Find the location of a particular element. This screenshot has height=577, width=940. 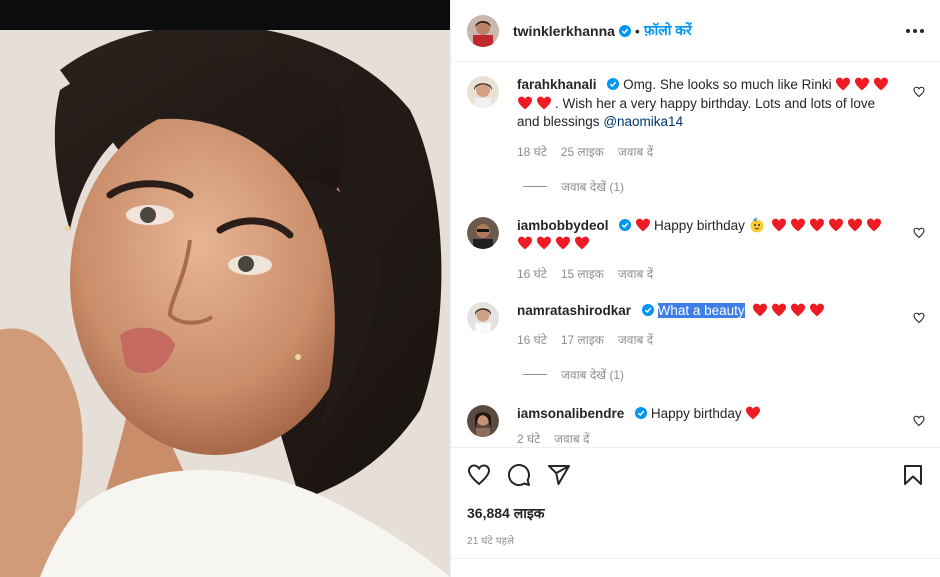

comment-time: 2 घंटे is located at coordinates (529, 438).